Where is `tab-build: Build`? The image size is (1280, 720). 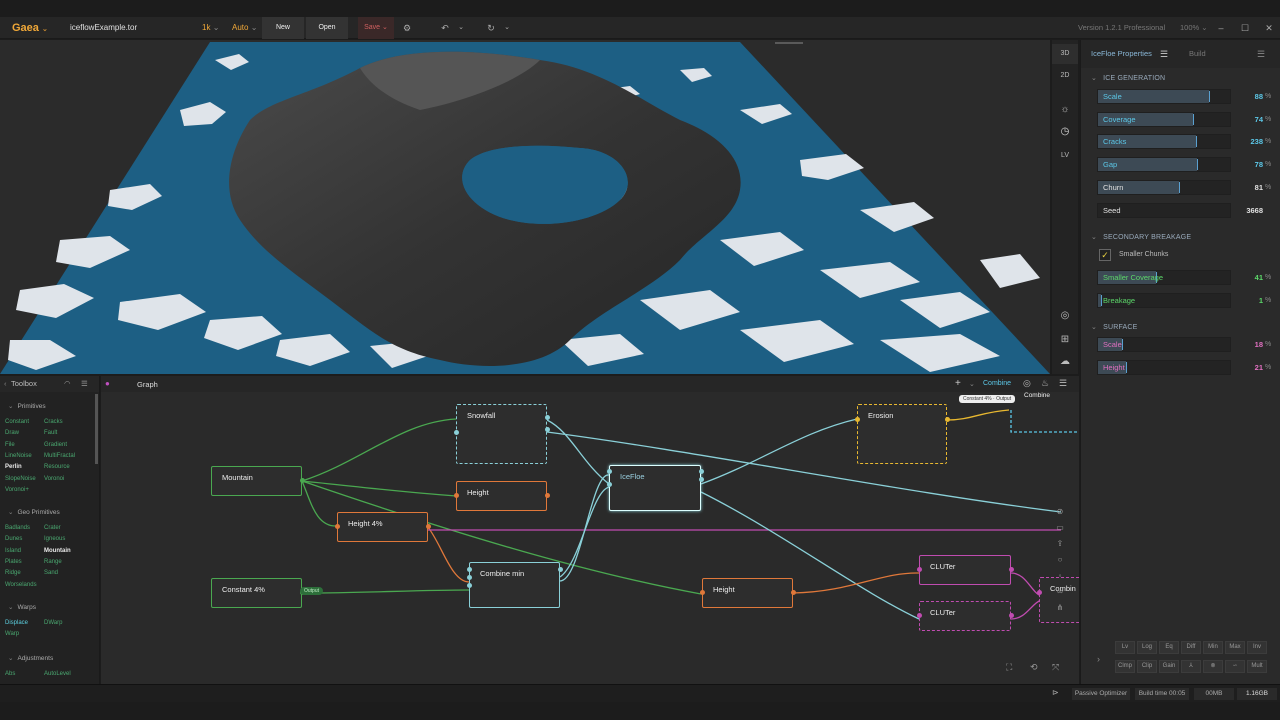
tab-build: Build is located at coordinates (1197, 54).